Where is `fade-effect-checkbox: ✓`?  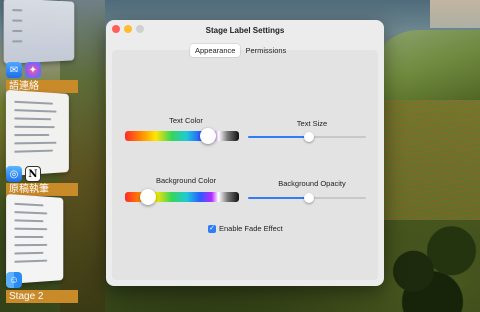
fade-effect-checkbox: ✓ is located at coordinates (212, 228).